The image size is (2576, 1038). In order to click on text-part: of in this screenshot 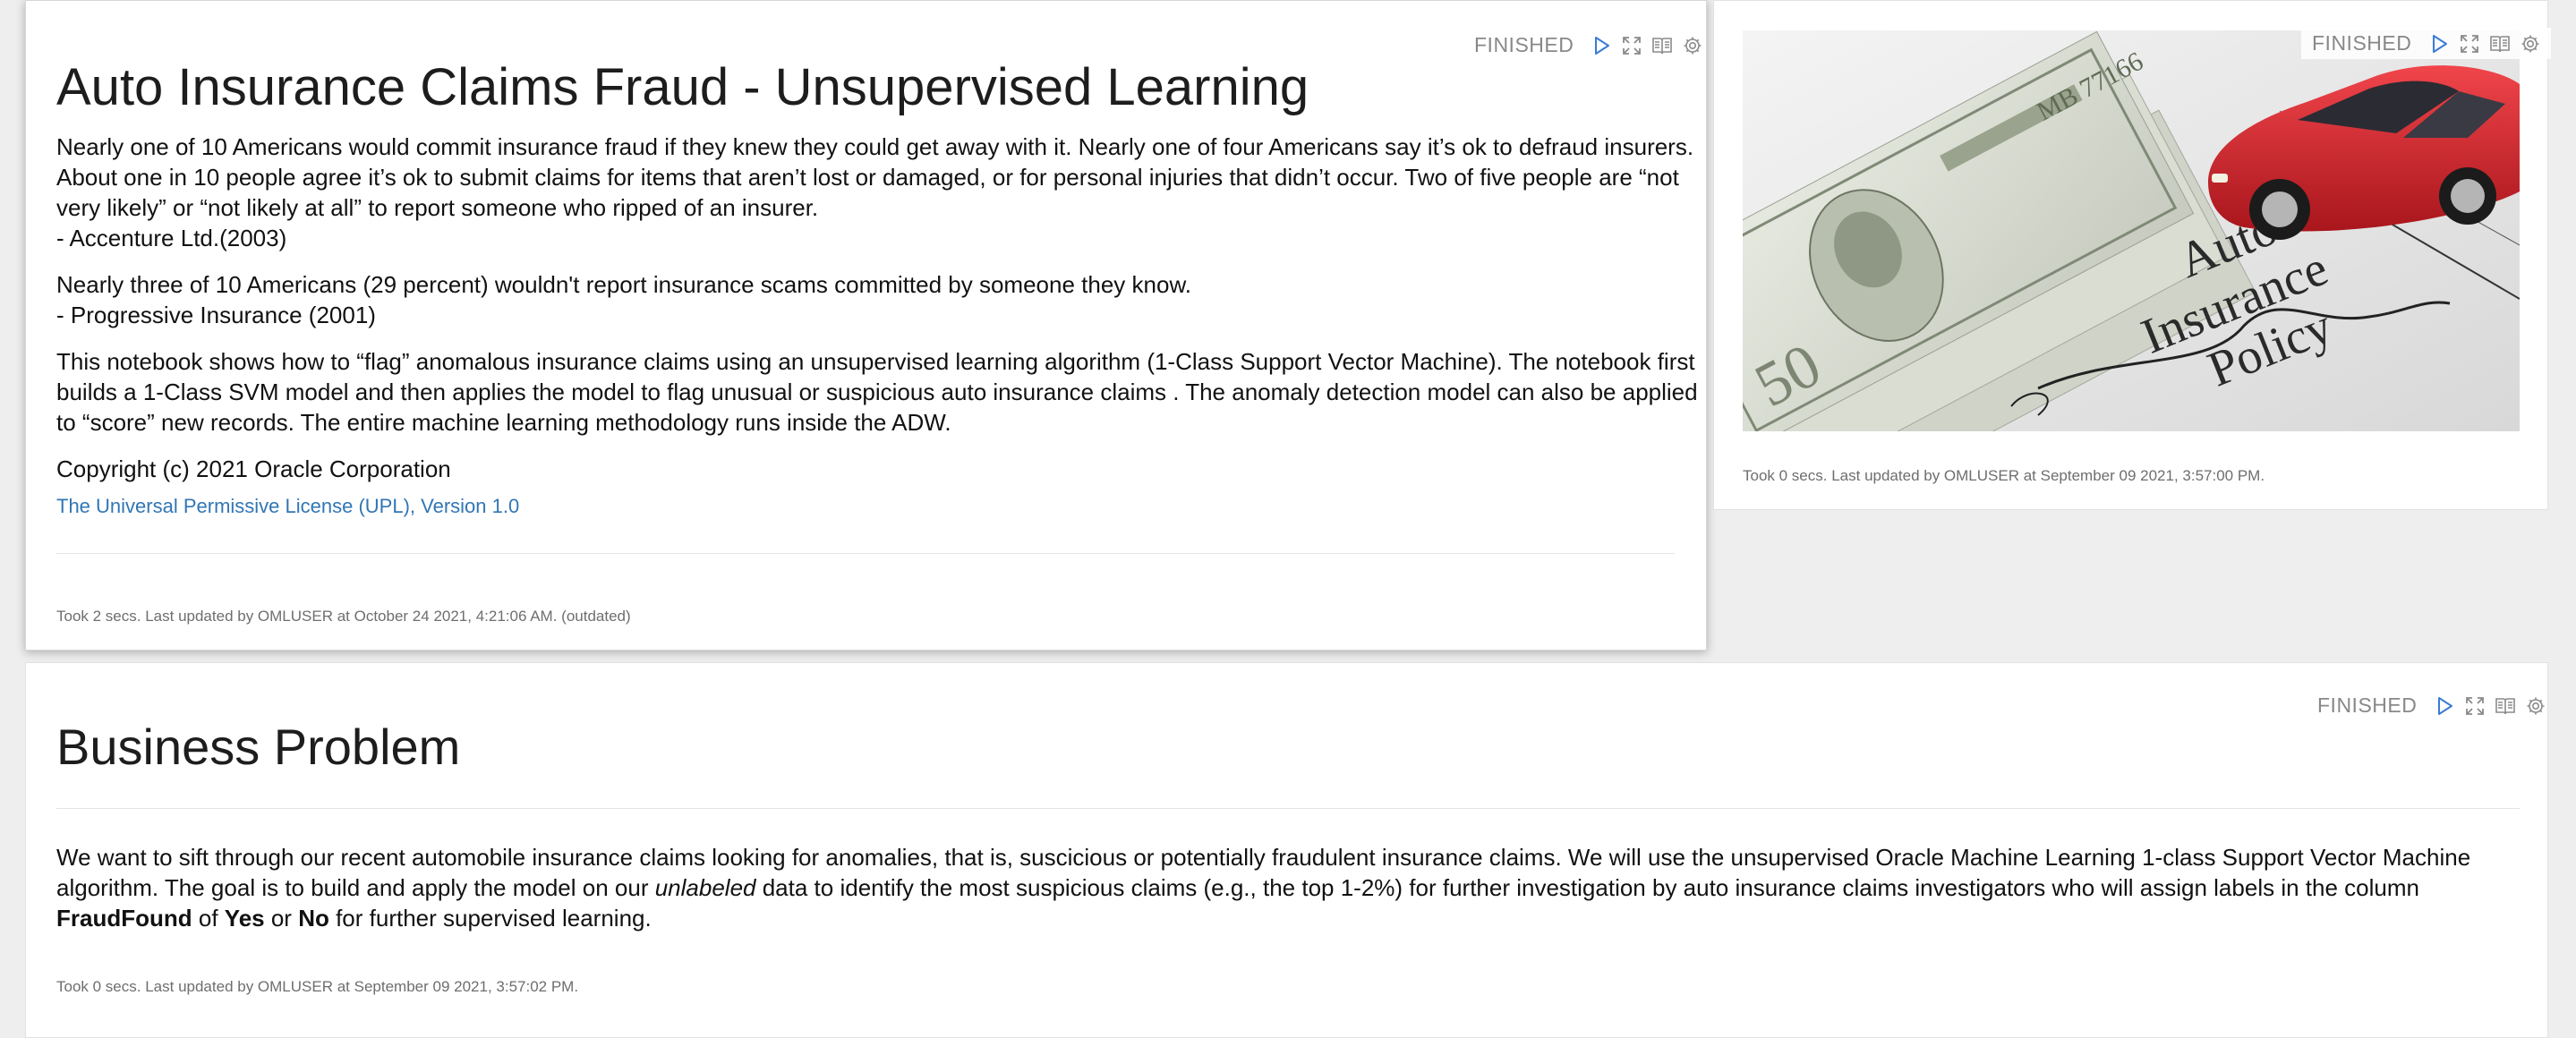, I will do `click(208, 918)`.